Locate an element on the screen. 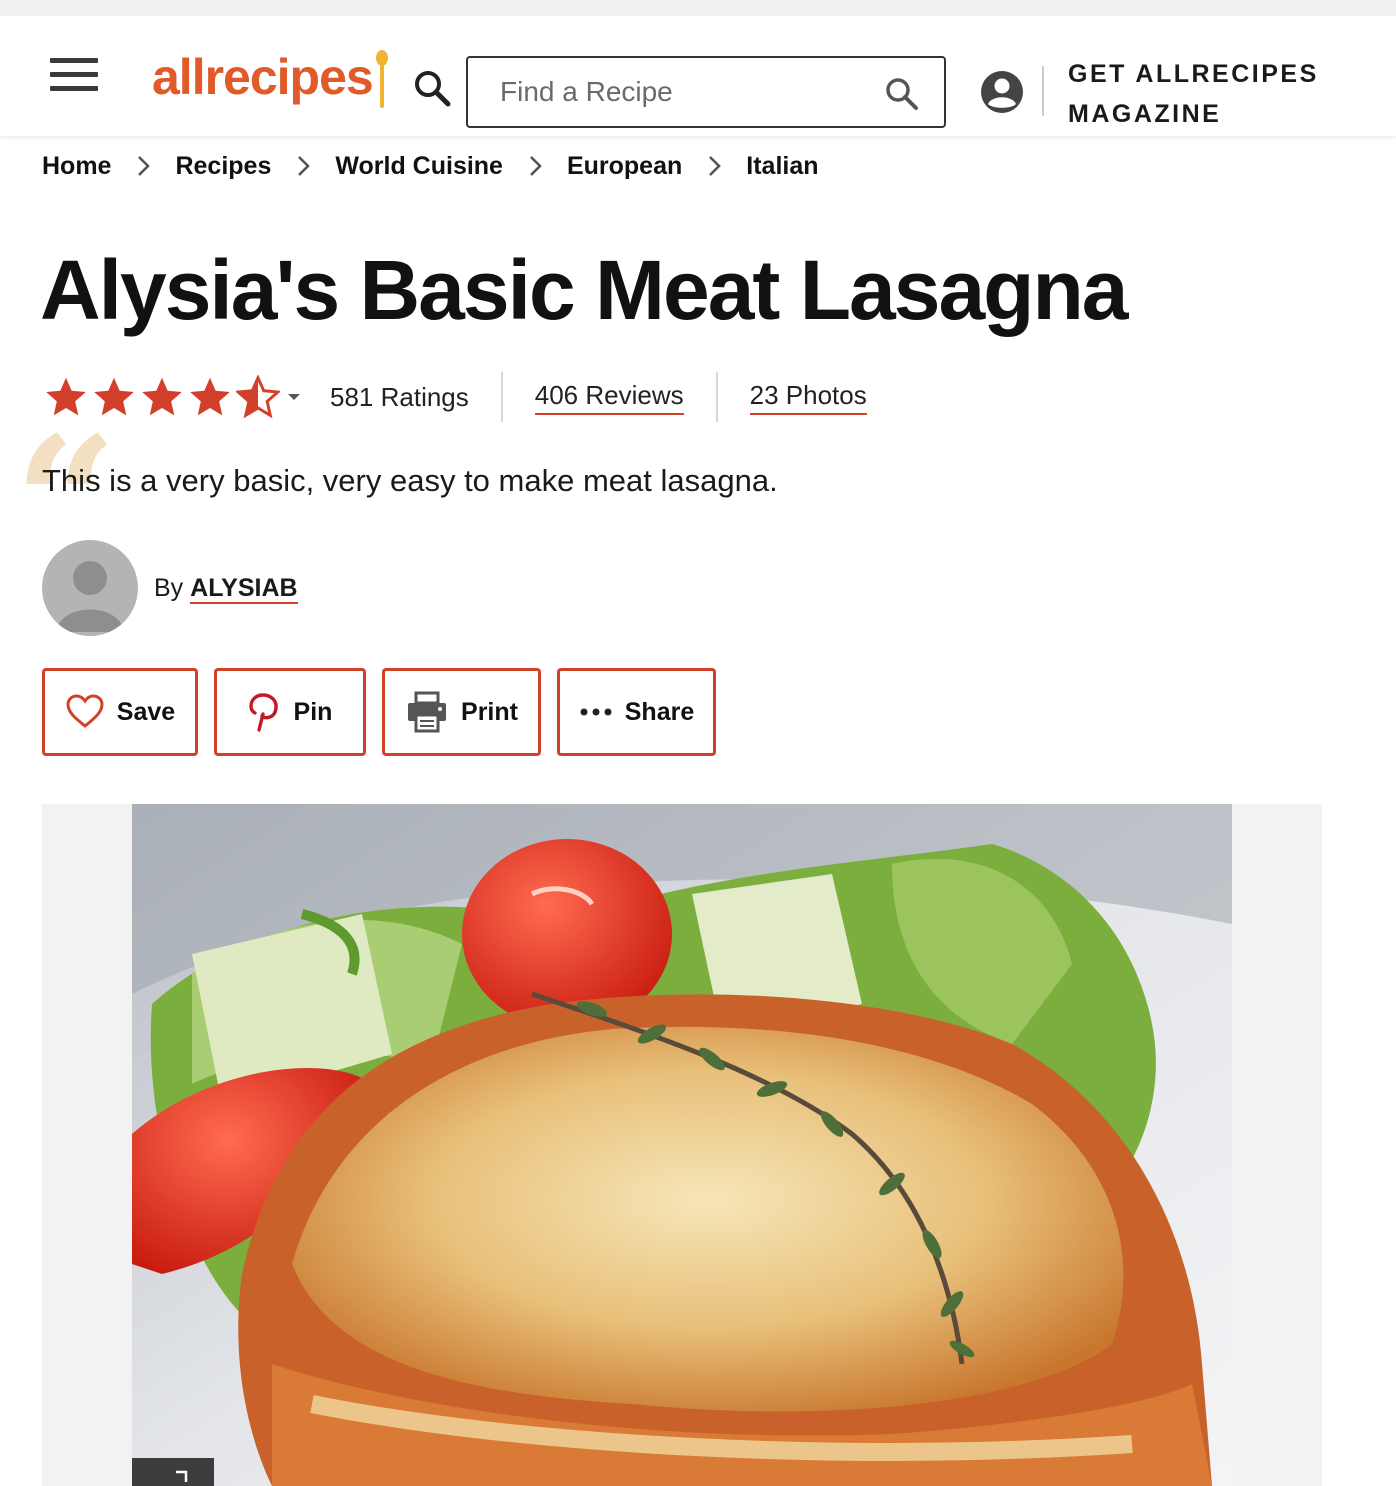  search-icon is located at coordinates (902, 94).